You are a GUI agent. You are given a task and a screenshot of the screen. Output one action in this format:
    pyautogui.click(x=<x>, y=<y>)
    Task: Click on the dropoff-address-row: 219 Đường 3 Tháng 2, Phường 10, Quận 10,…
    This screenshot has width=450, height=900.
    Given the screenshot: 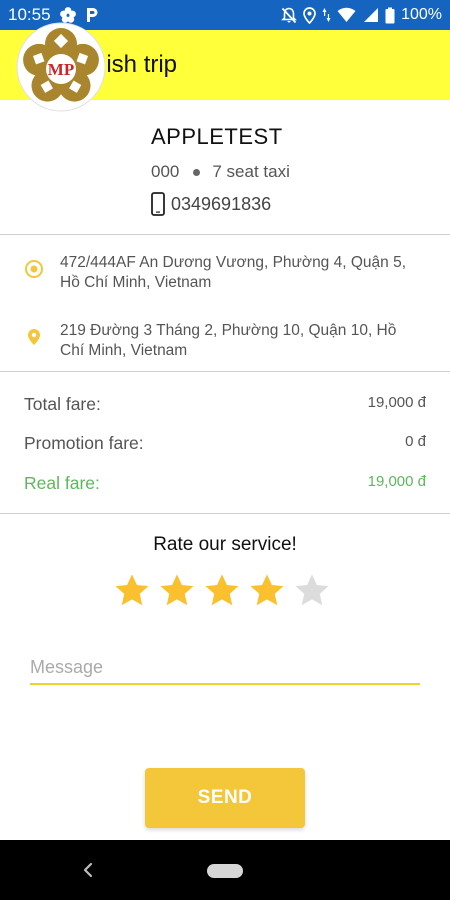 What is the action you would take?
    pyautogui.click(x=224, y=341)
    